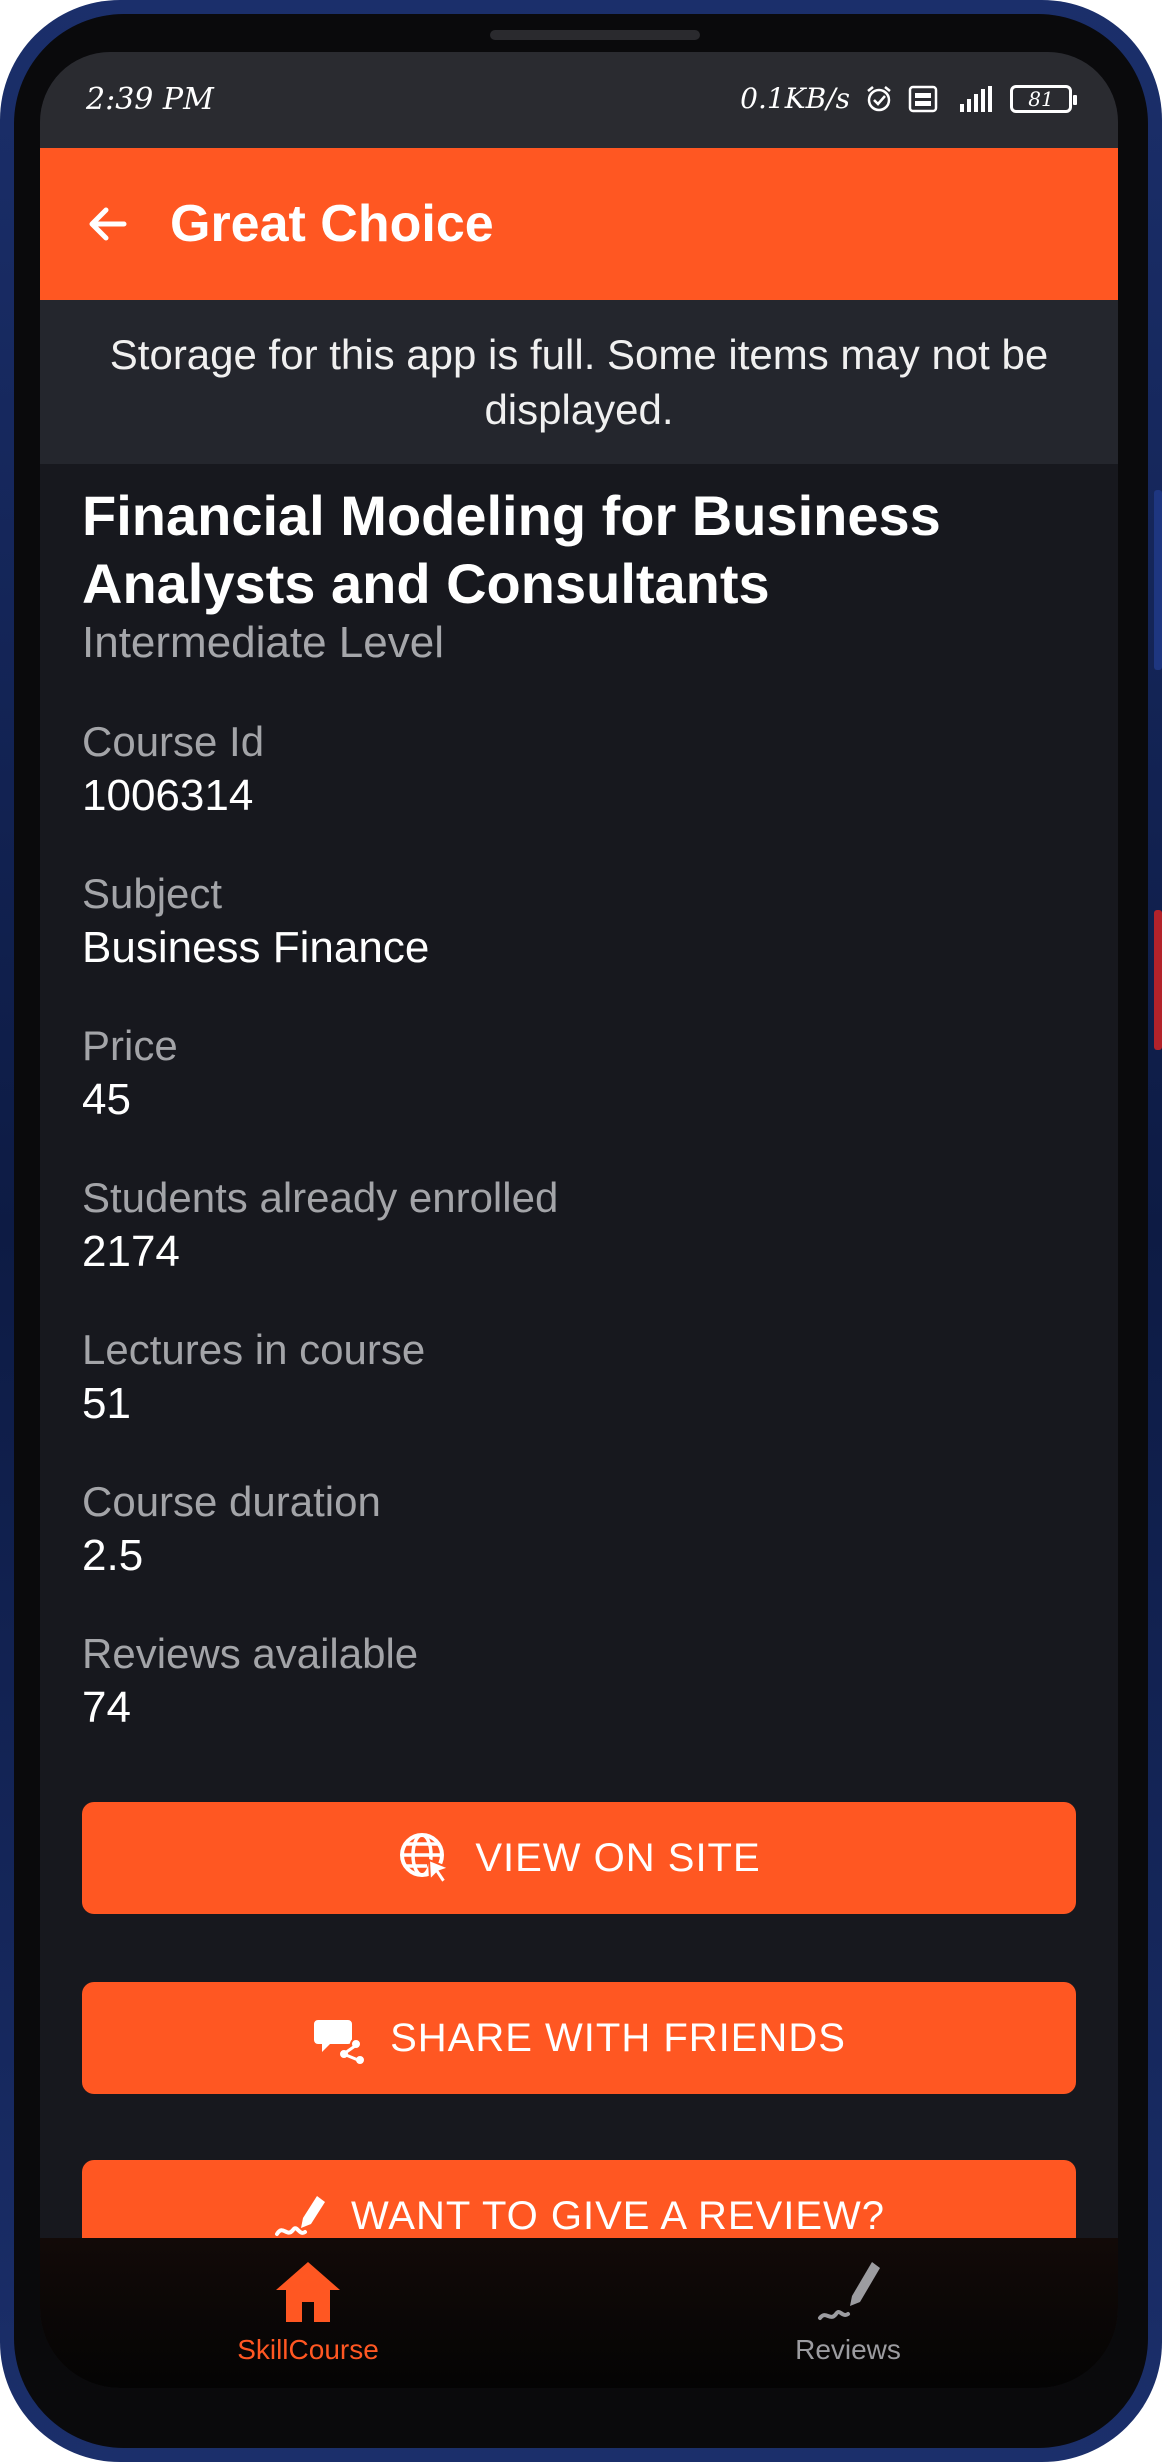  I want to click on back-button, so click(108, 224).